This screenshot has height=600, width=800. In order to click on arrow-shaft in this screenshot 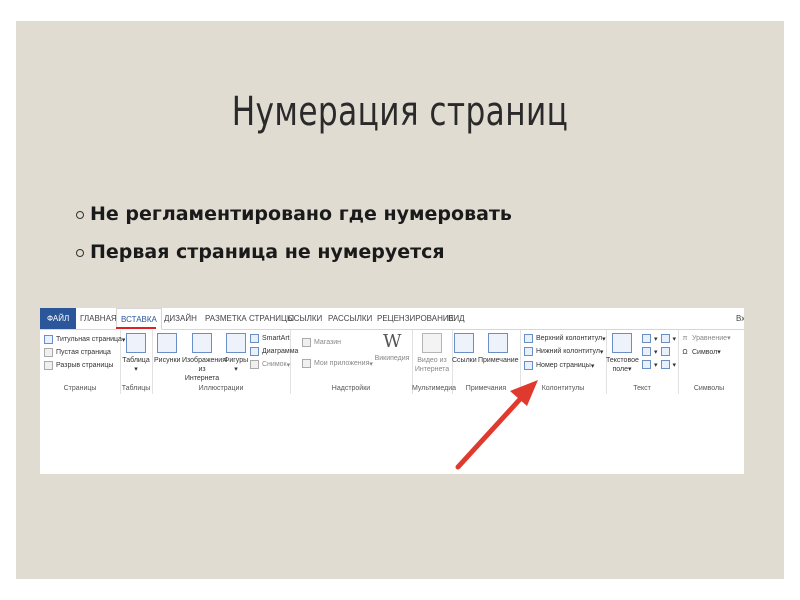, I will do `click(490, 432)`.